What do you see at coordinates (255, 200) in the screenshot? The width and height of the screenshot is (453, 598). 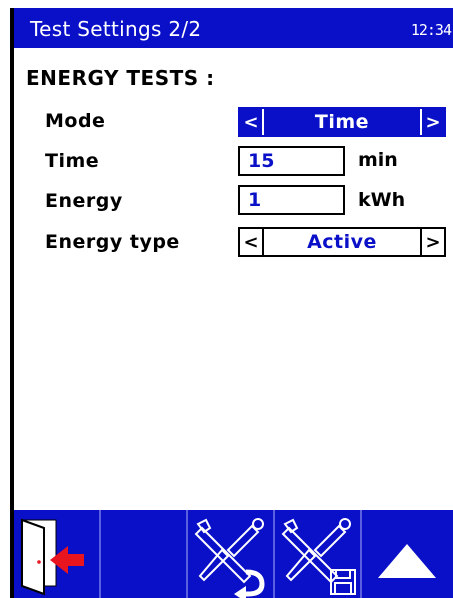 I see `energy-value: 1` at bounding box center [255, 200].